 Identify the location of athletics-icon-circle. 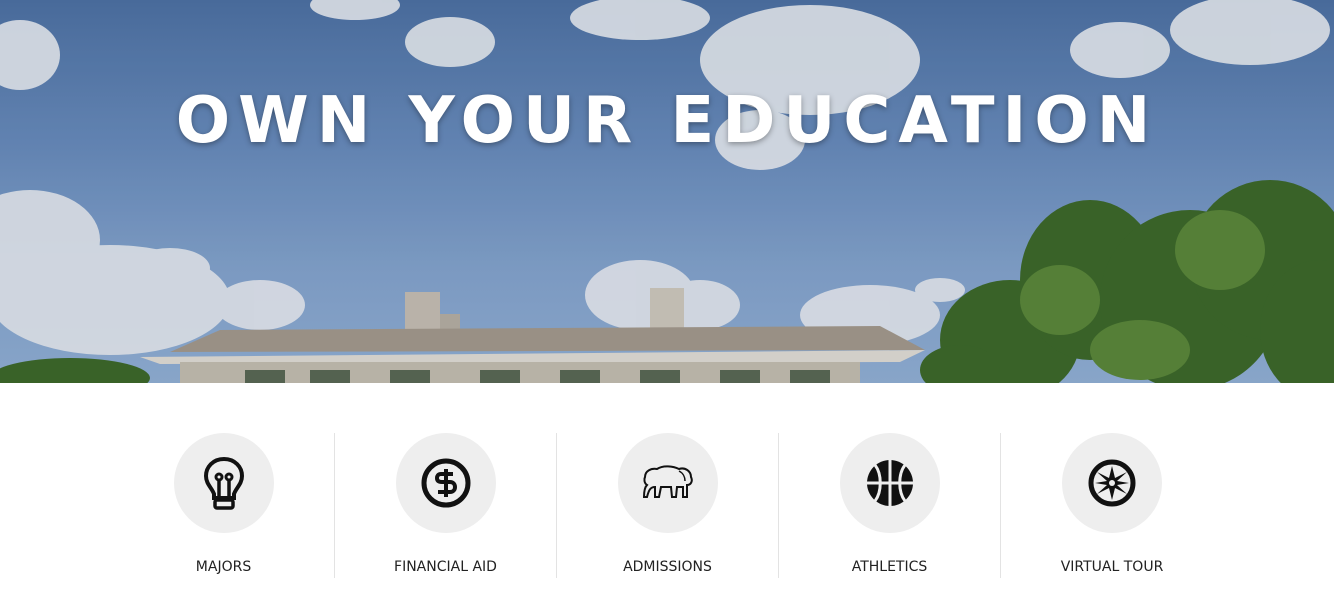
(889, 483).